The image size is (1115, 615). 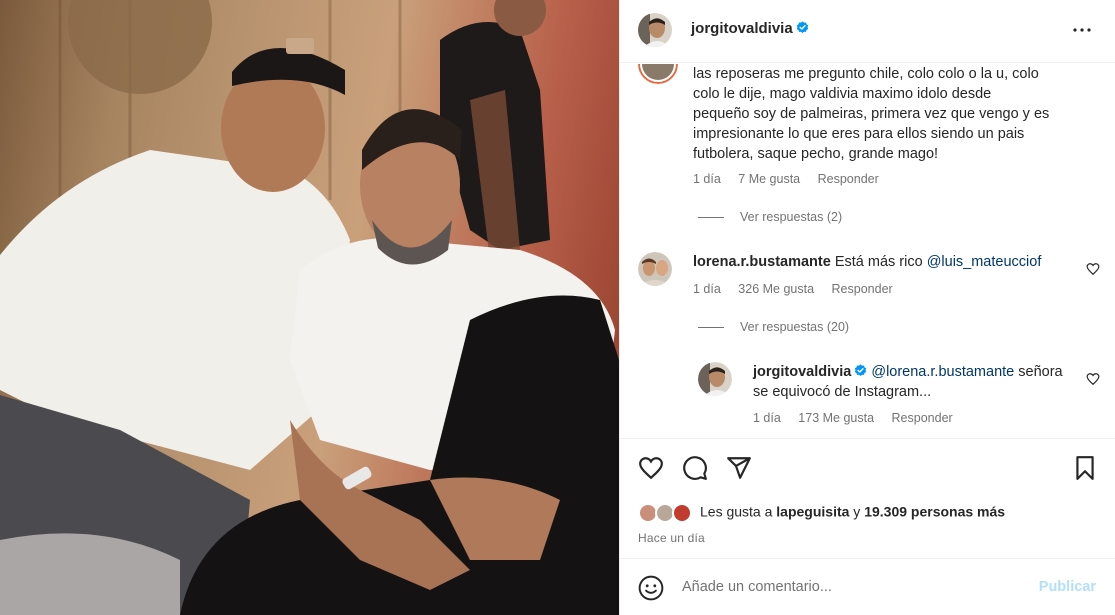 What do you see at coordinates (776, 289) in the screenshot?
I see `comment-likes: 326 Me gusta` at bounding box center [776, 289].